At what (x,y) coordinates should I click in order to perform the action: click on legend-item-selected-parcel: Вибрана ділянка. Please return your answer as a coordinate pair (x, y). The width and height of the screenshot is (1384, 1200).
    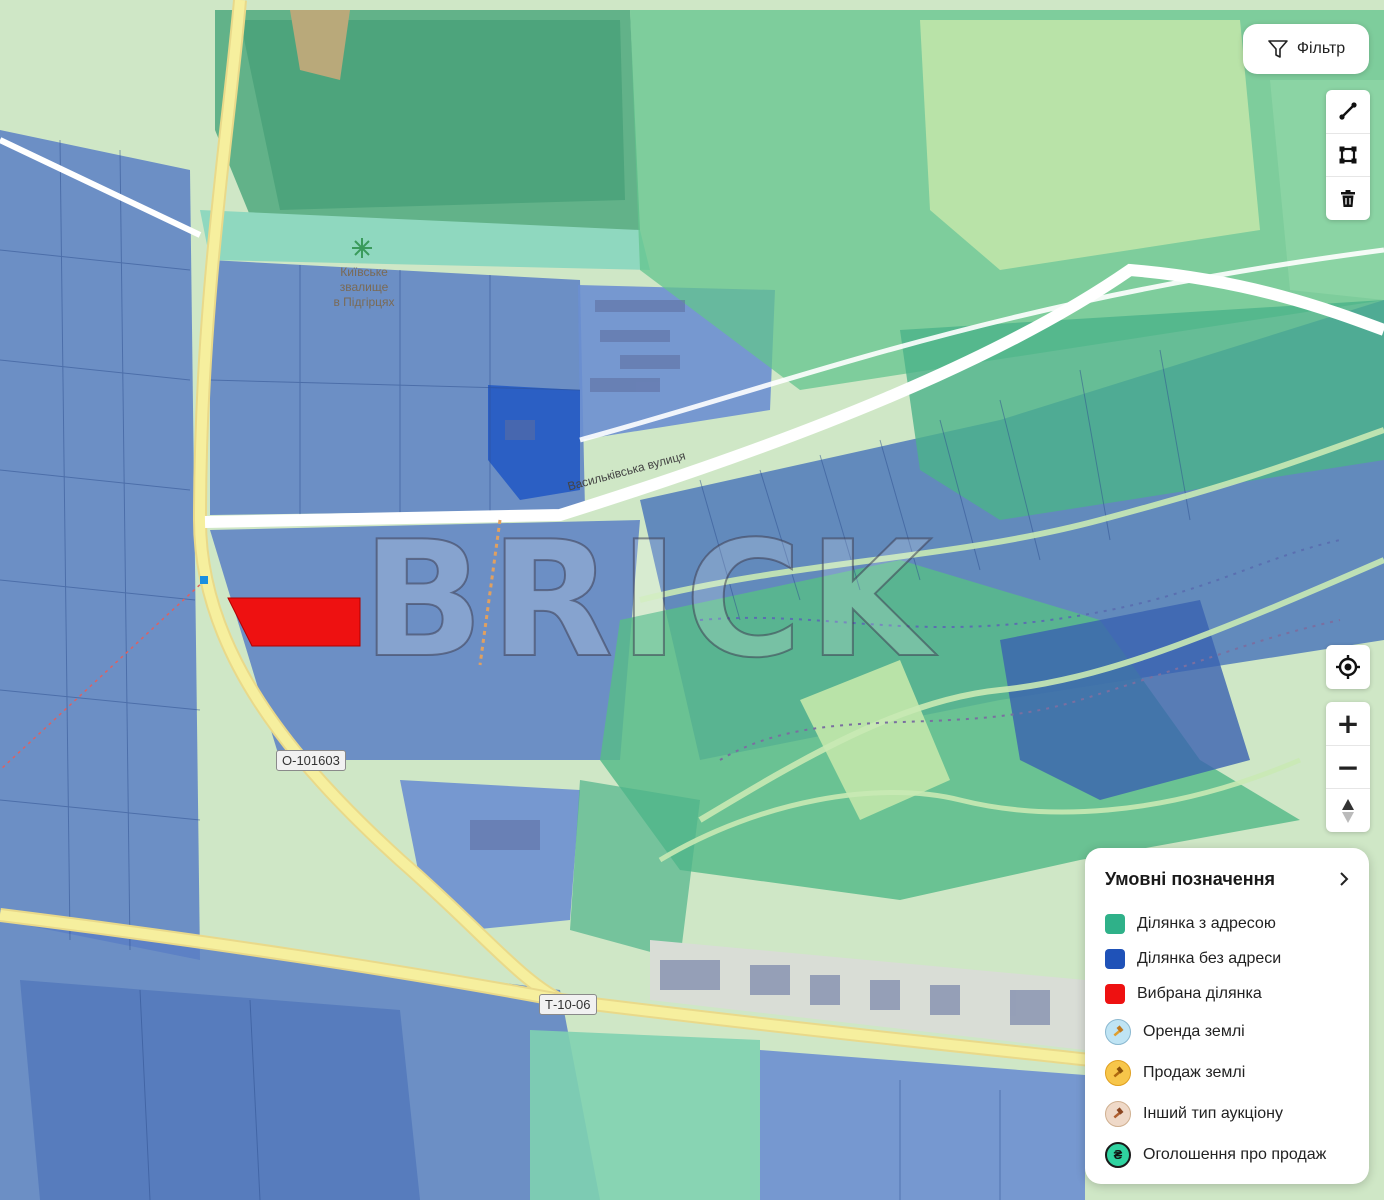
    Looking at the image, I should click on (1228, 993).